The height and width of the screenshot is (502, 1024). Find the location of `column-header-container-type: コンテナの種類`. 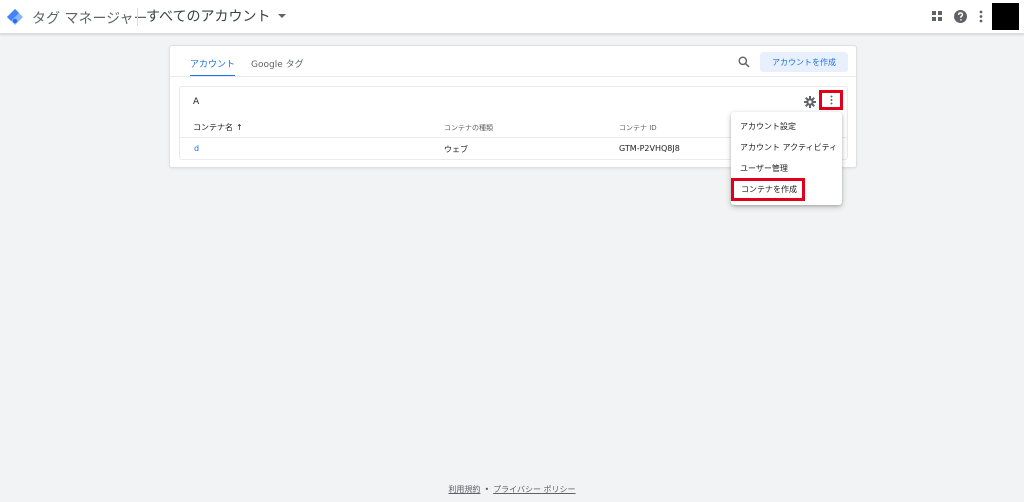

column-header-container-type: コンテナの種類 is located at coordinates (468, 128).